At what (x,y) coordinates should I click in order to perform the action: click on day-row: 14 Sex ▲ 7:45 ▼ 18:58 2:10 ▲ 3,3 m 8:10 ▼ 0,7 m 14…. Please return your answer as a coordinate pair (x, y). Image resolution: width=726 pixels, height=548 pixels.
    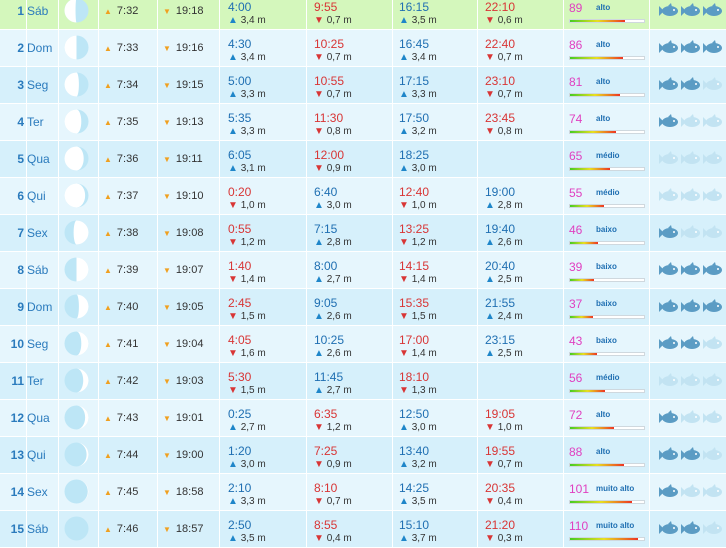
    Looking at the image, I should click on (363, 492).